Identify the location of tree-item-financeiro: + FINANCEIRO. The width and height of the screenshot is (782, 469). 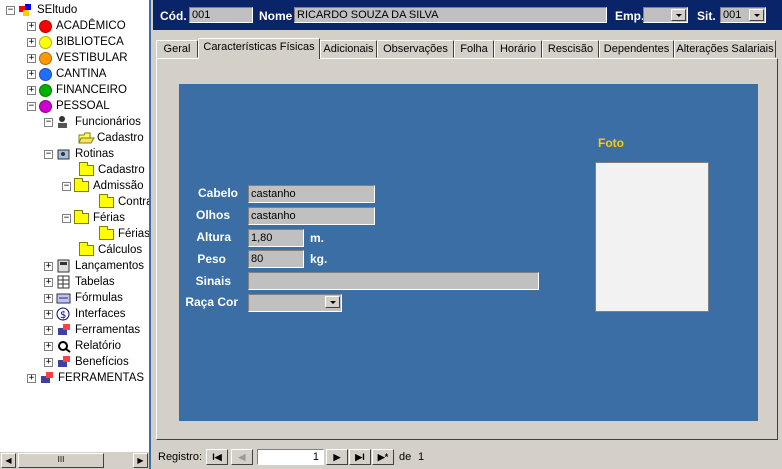
(77, 90).